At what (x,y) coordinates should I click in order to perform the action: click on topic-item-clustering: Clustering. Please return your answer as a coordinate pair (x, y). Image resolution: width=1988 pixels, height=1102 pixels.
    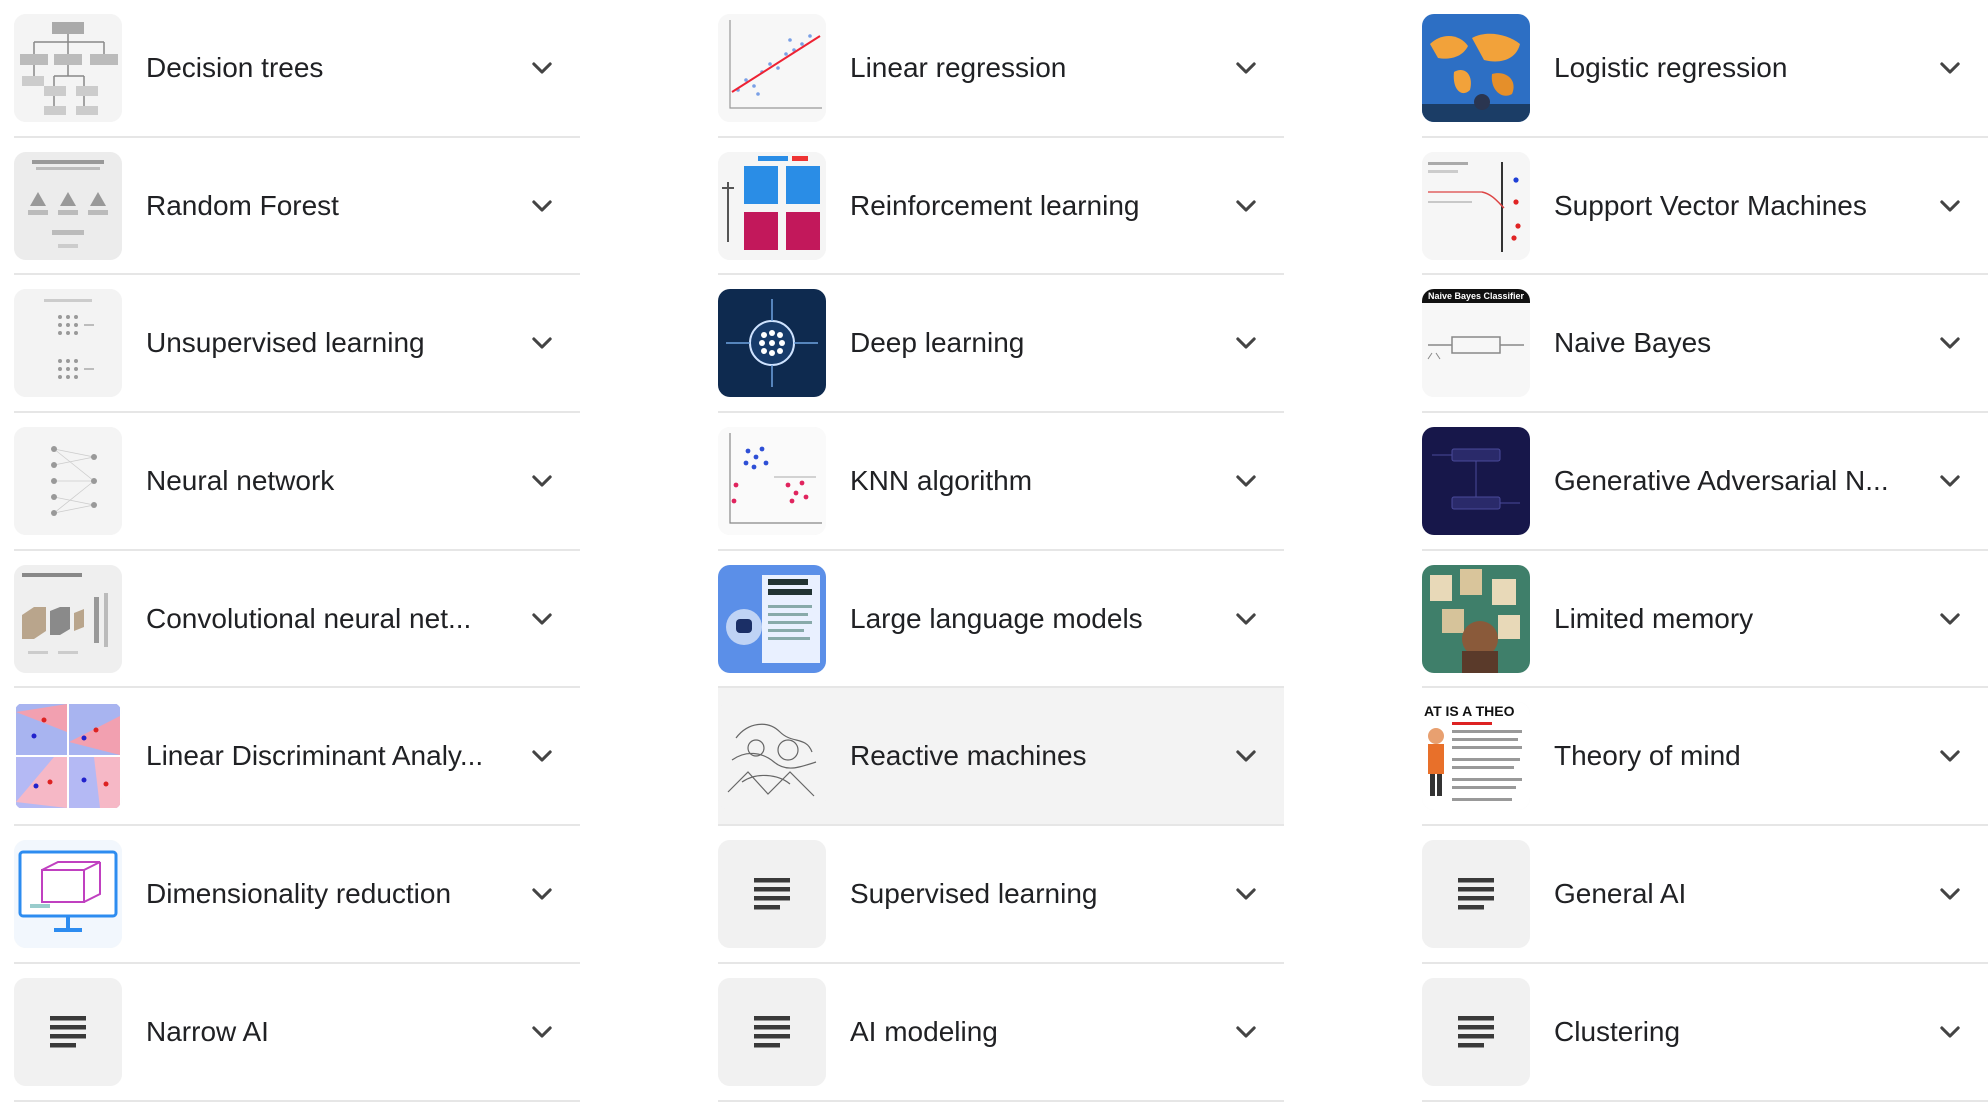
    Looking at the image, I should click on (1705, 1033).